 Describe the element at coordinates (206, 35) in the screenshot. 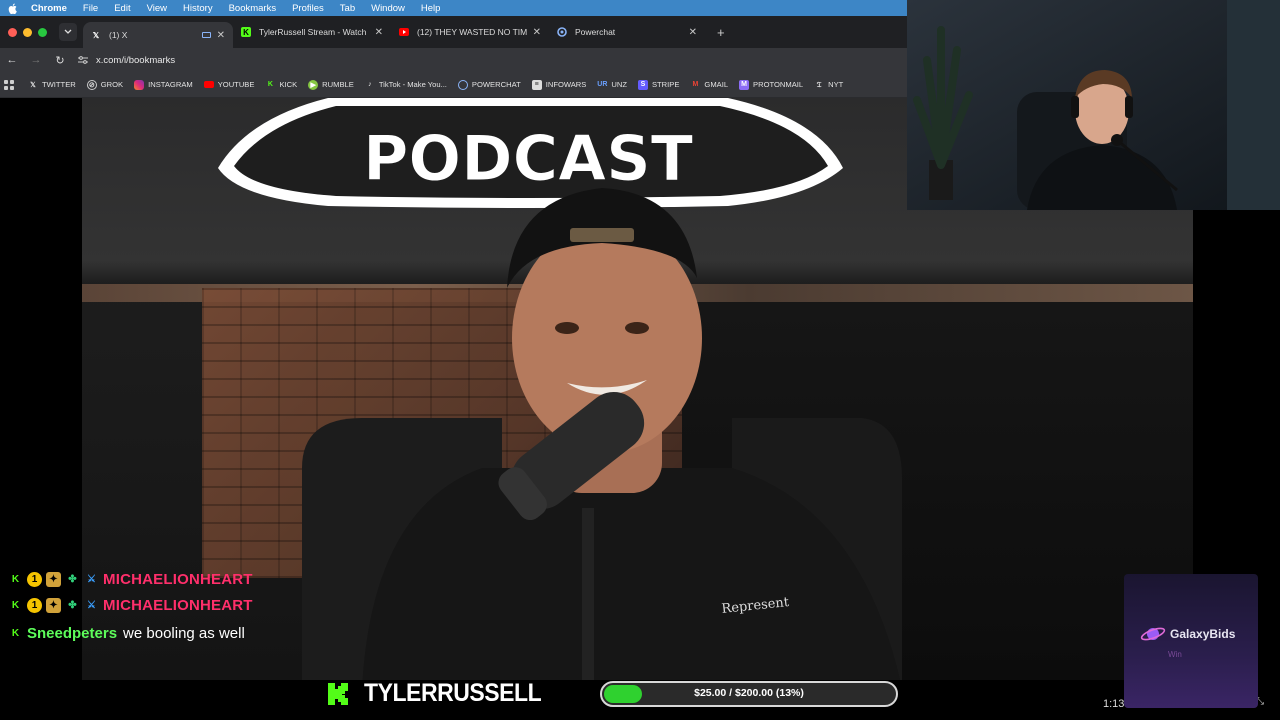

I see `cast-icon` at that location.